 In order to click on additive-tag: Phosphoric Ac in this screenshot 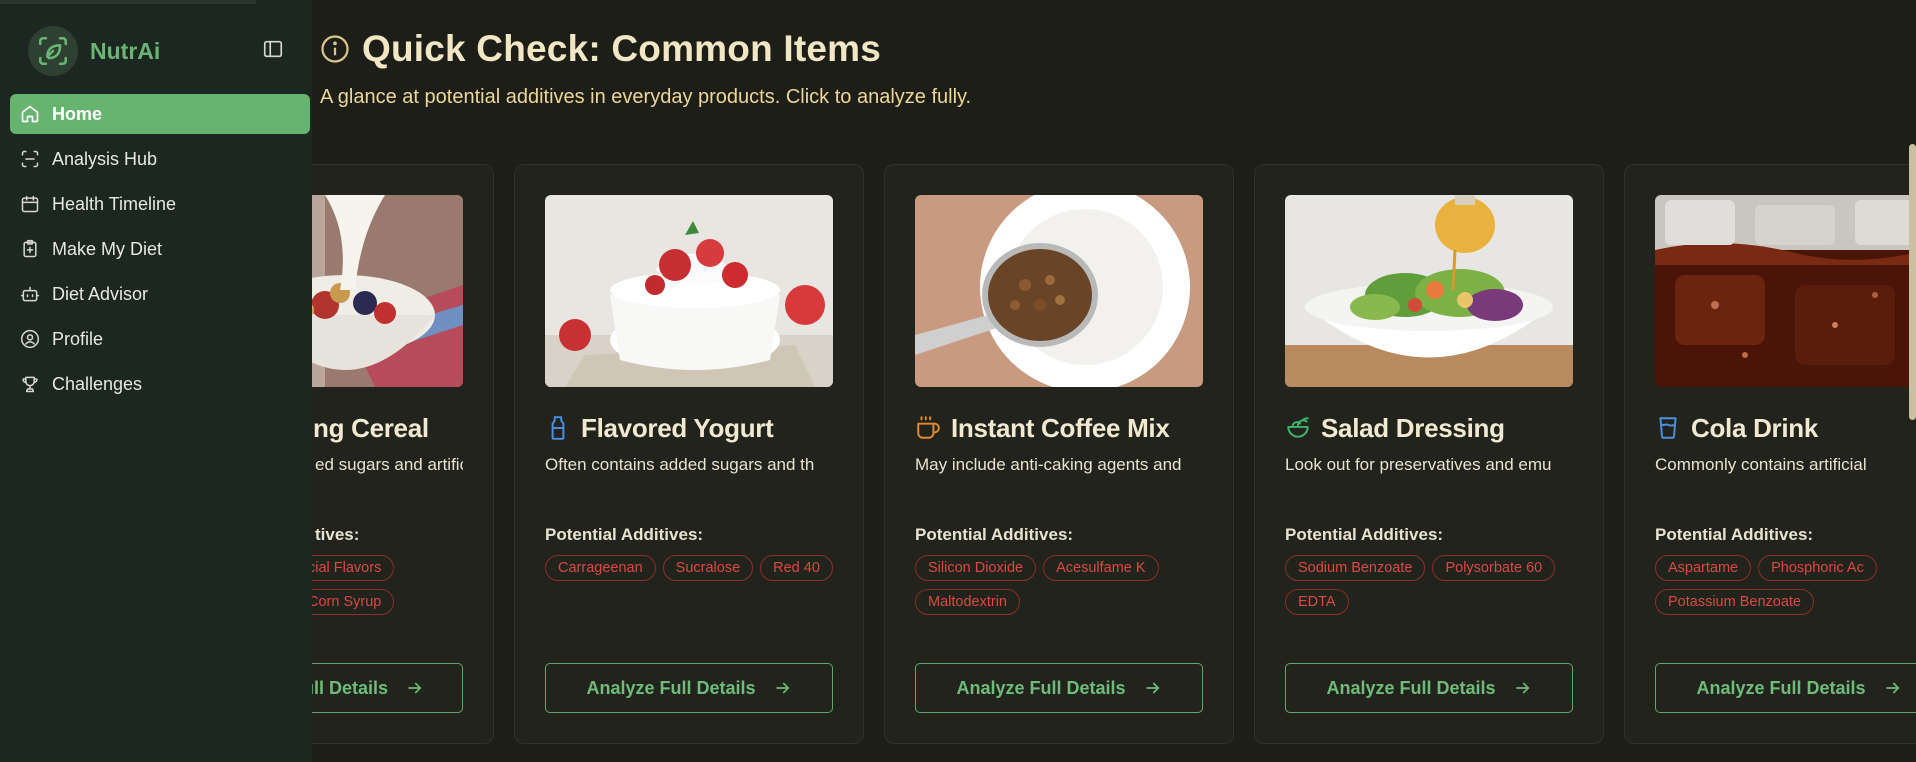, I will do `click(1817, 568)`.